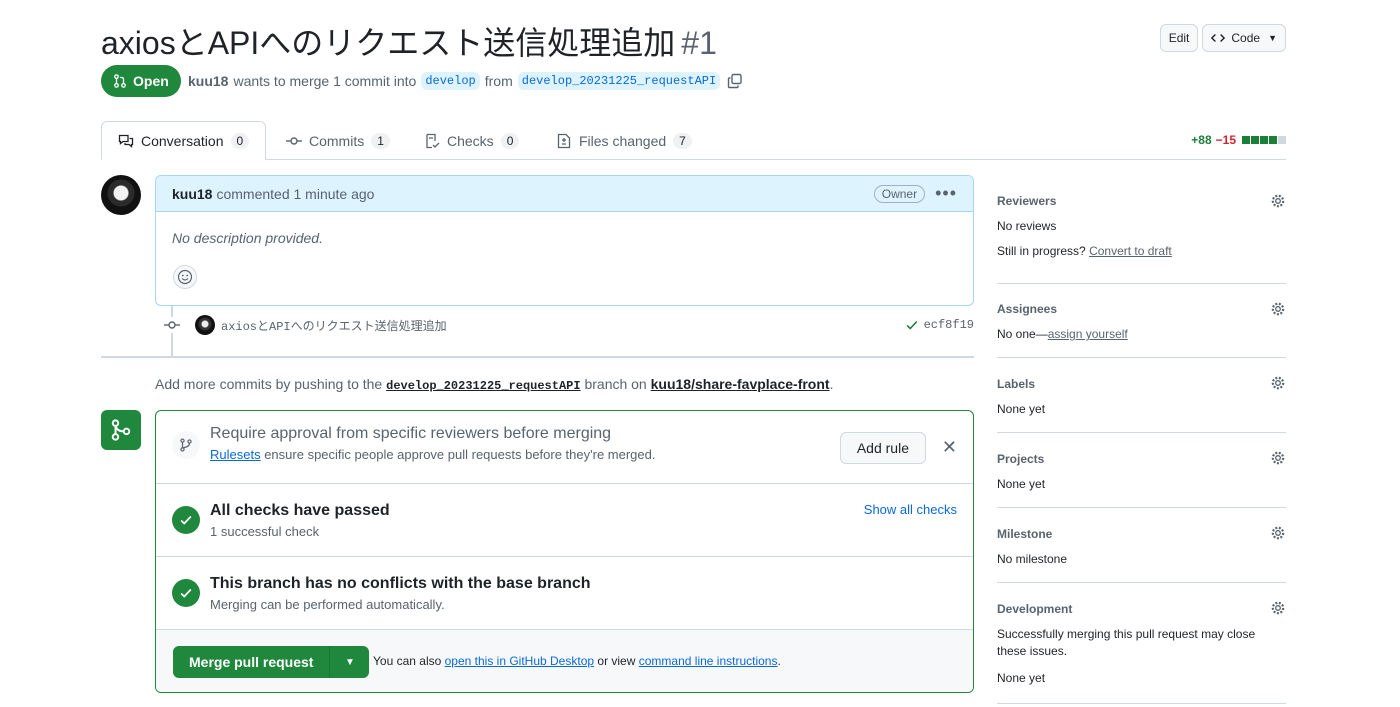  I want to click on diffstat-blocks, so click(1264, 140).